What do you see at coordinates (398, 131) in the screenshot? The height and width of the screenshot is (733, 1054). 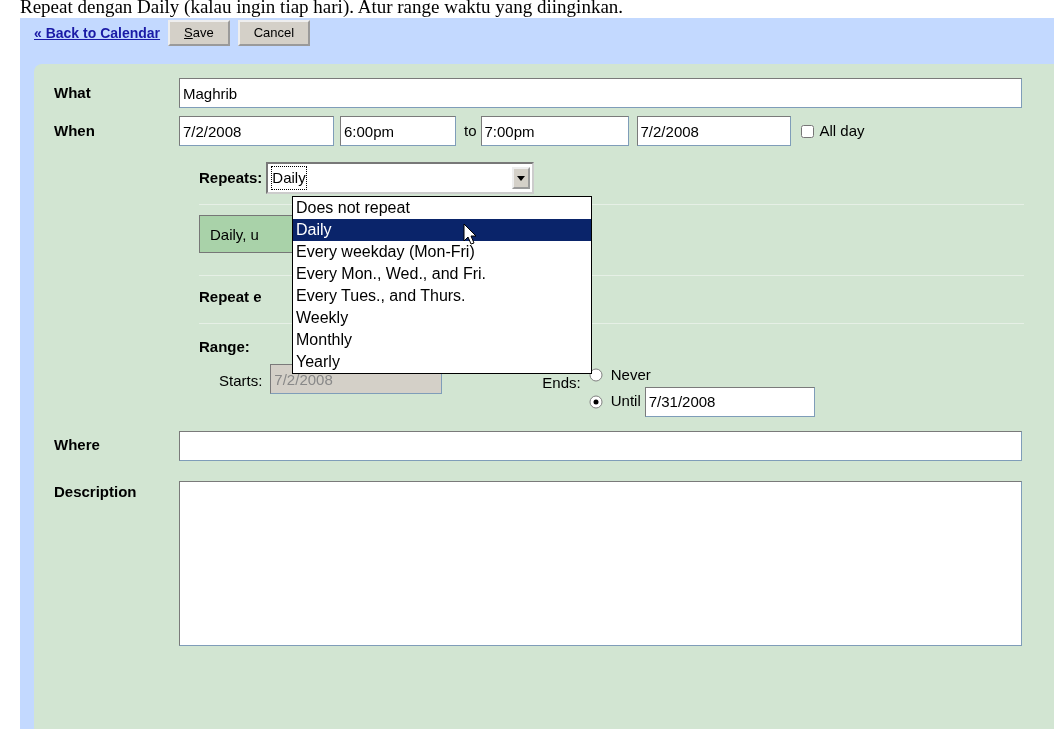 I see `time-field: 6:00pm` at bounding box center [398, 131].